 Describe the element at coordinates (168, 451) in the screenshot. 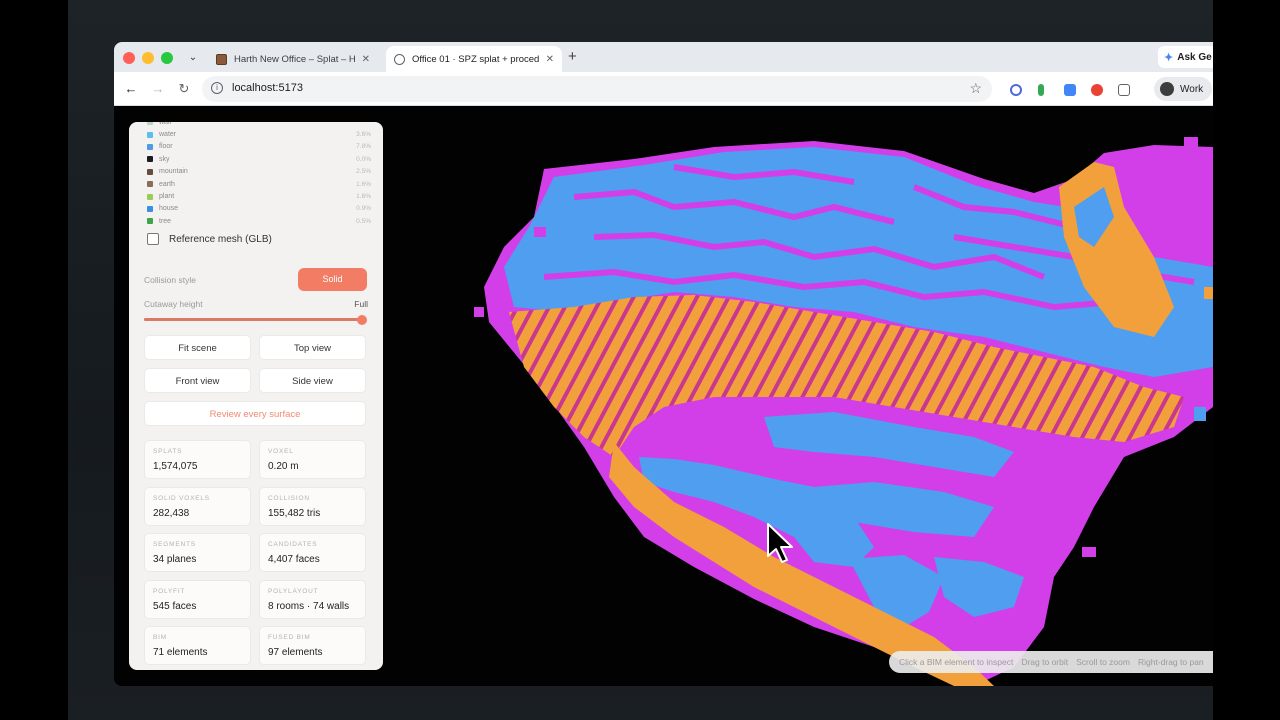

I see `stat-label: SPLATS` at that location.